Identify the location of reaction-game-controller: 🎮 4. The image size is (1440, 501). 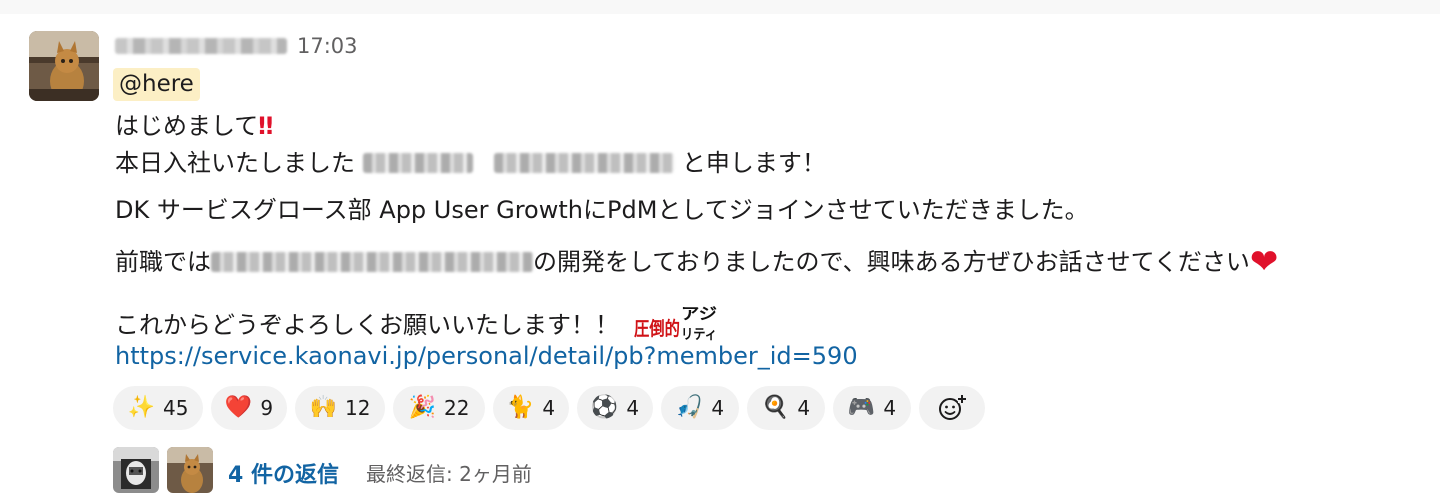
(872, 408).